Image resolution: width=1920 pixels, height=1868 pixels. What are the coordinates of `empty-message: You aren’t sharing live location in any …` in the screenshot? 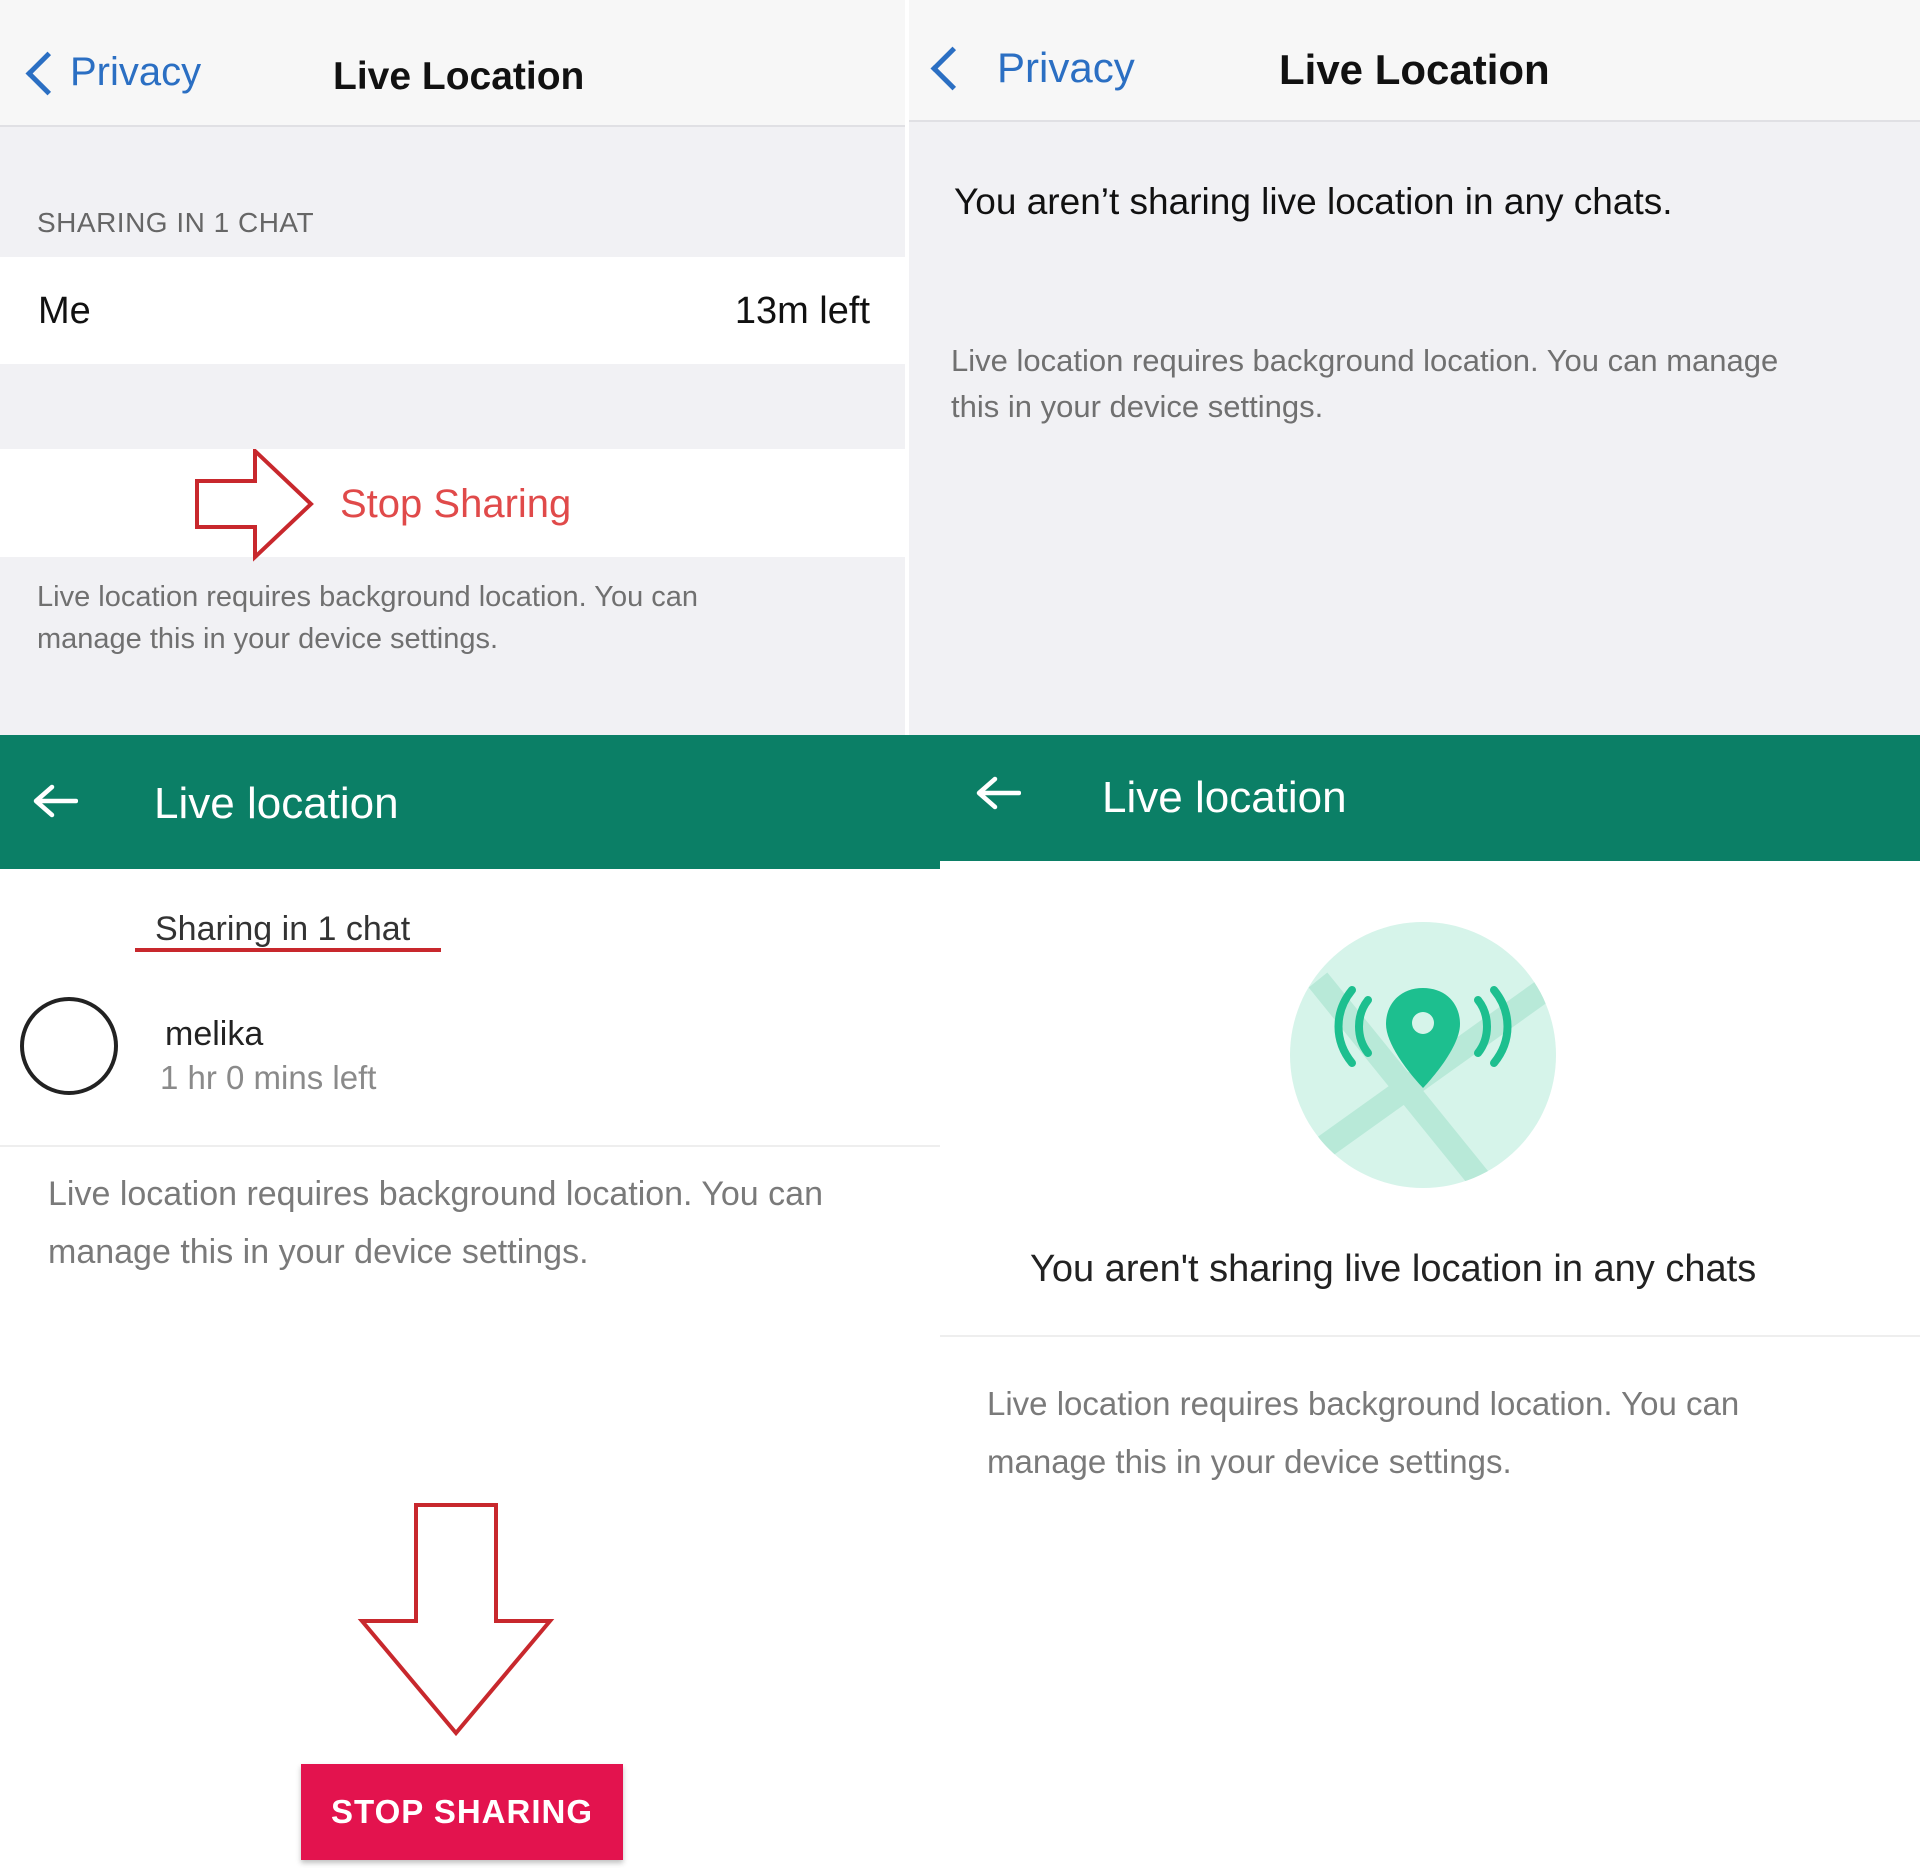 It's located at (1313, 201).